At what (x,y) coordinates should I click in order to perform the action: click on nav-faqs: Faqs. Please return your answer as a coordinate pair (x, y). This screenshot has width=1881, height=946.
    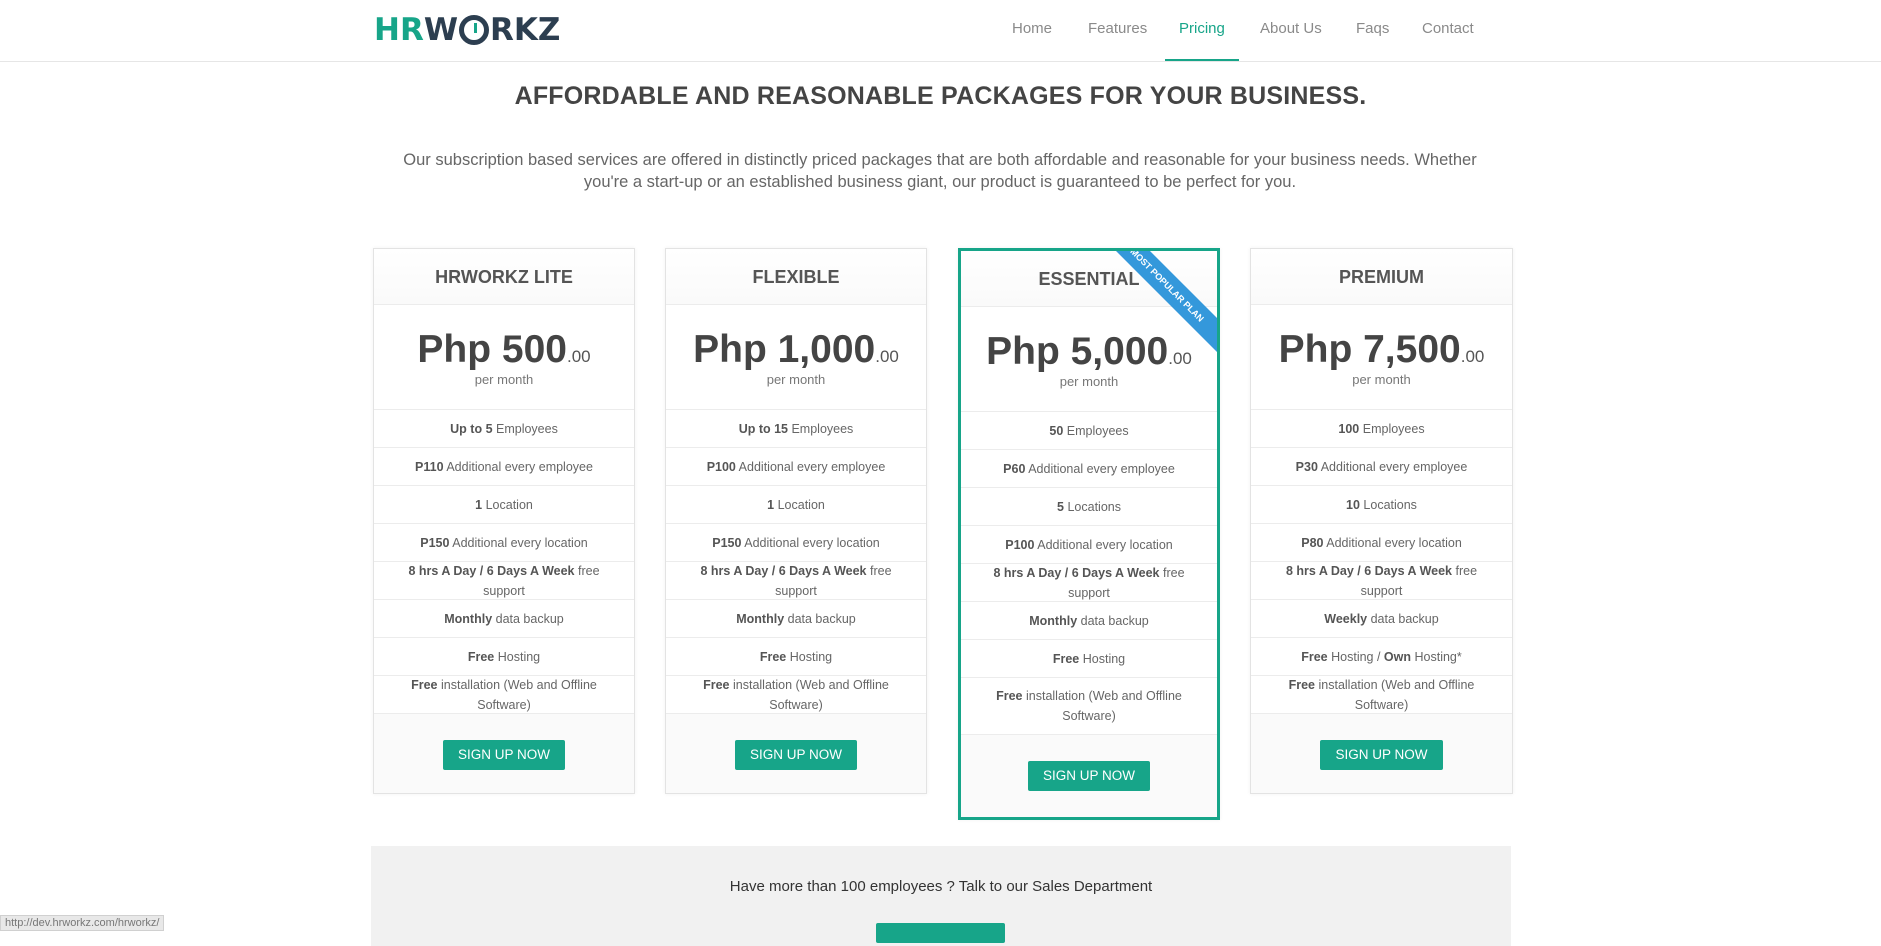
    Looking at the image, I should click on (1372, 30).